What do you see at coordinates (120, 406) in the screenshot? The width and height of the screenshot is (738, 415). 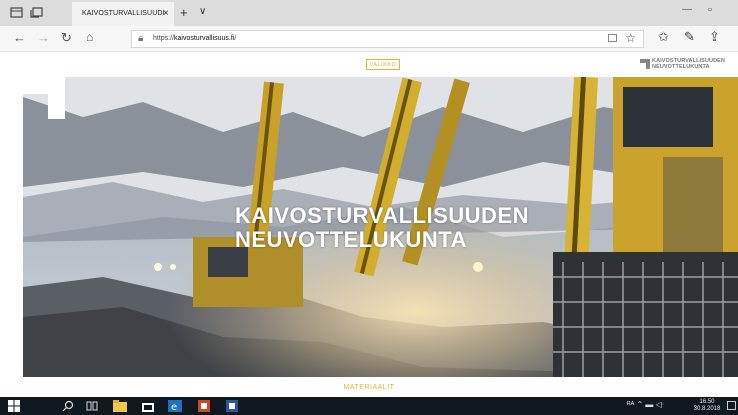 I see `file-explorer-icon` at bounding box center [120, 406].